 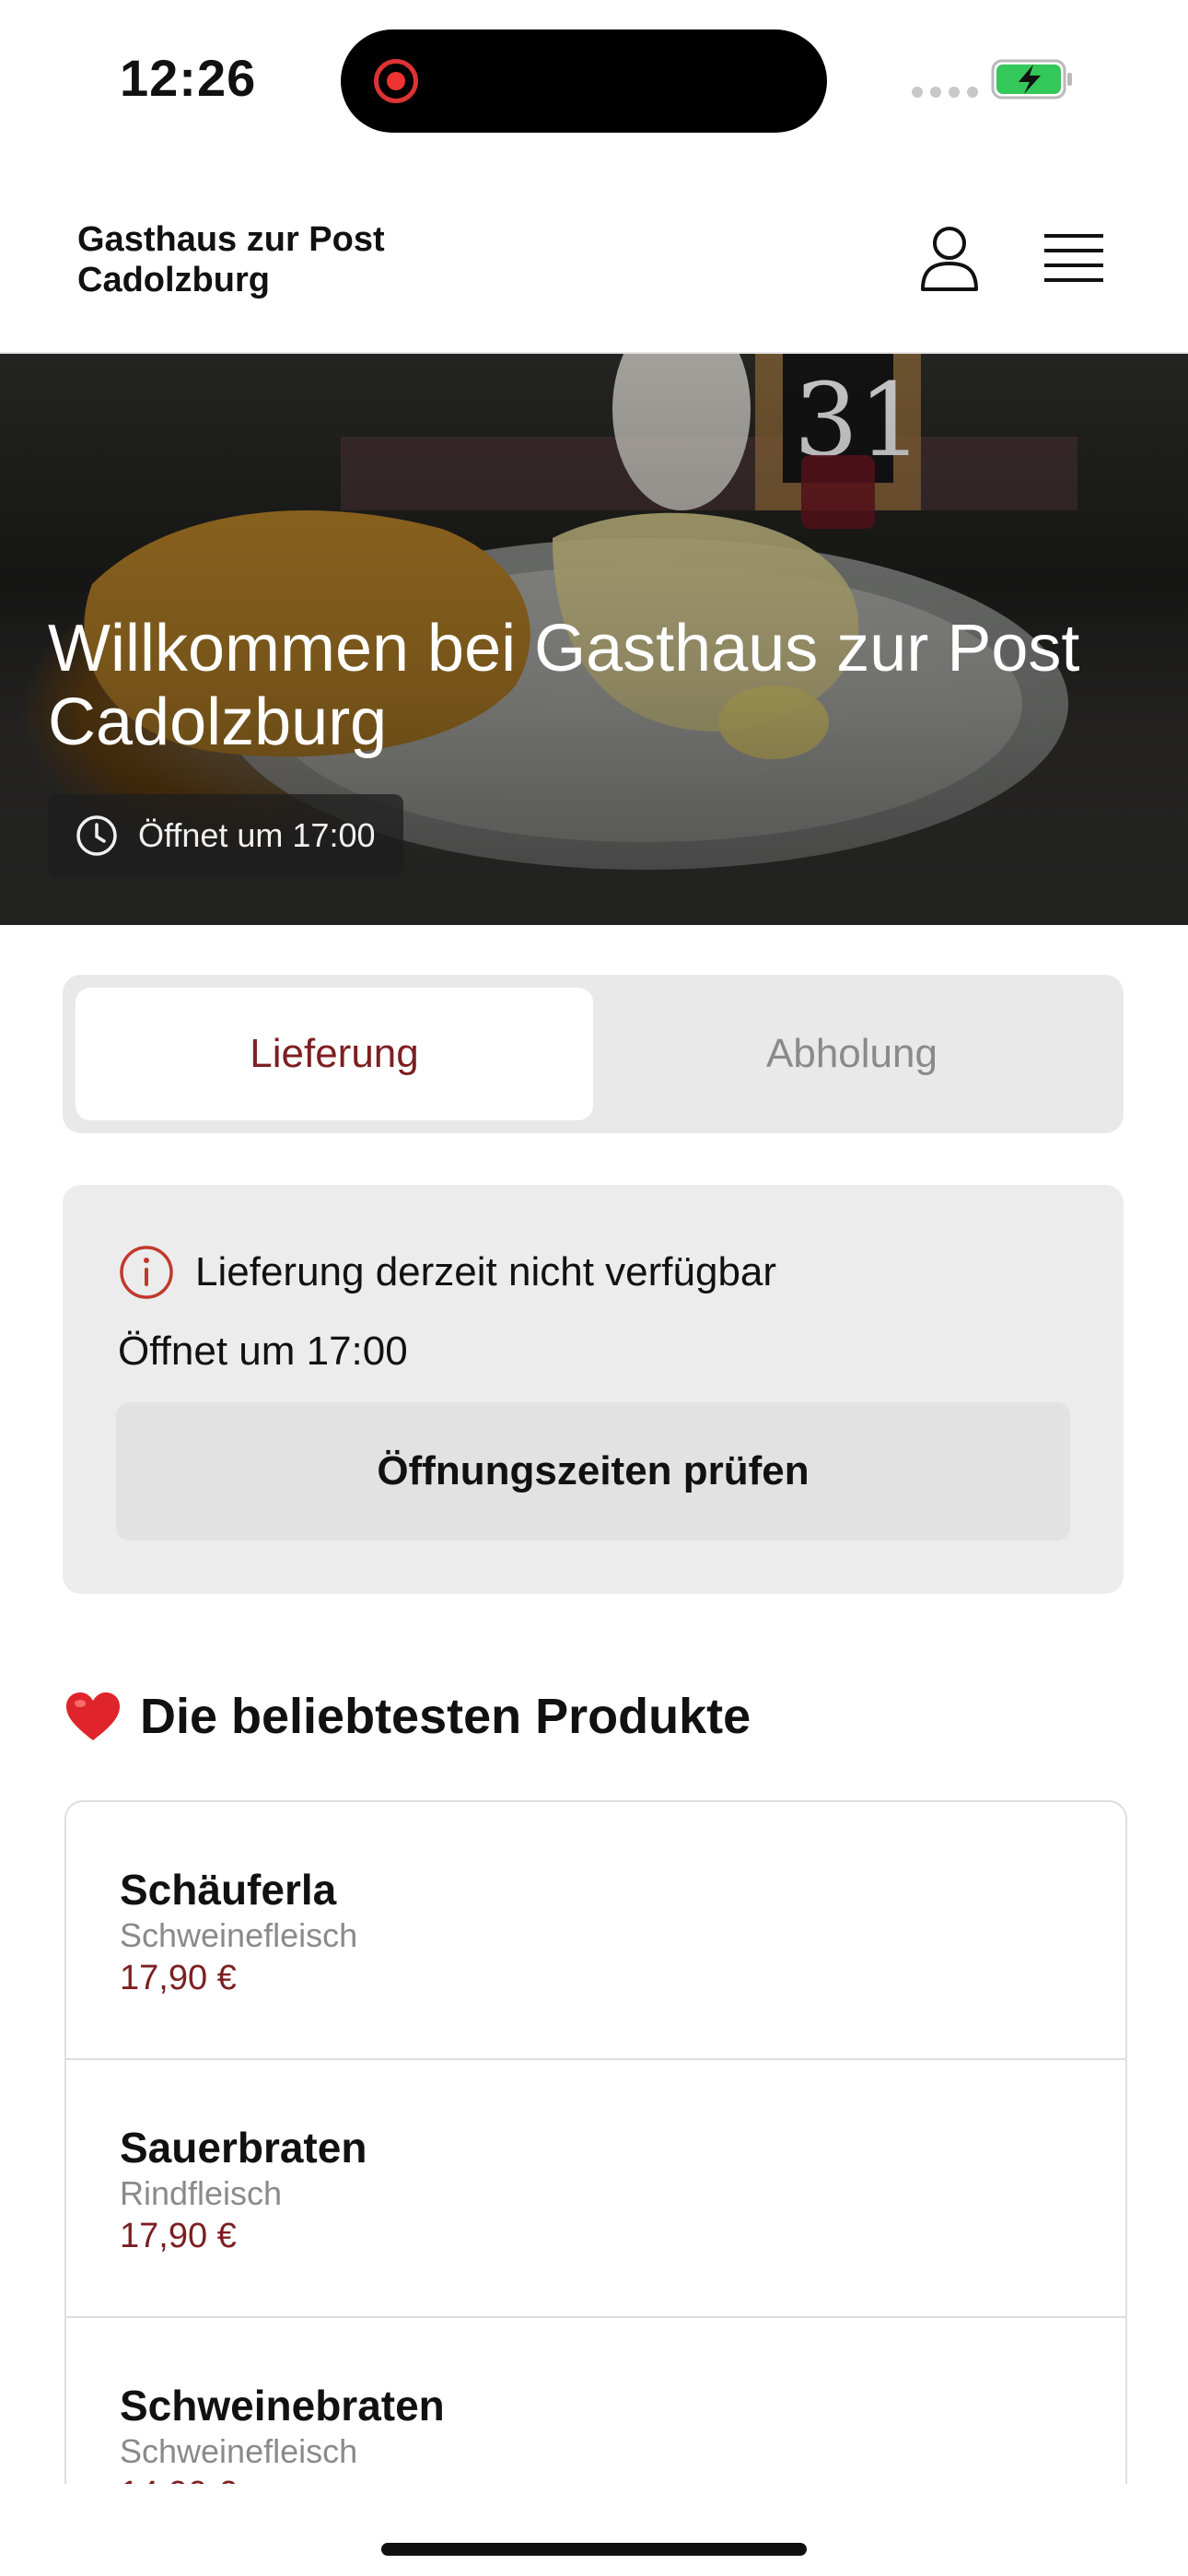 What do you see at coordinates (257, 835) in the screenshot?
I see `opening-status-text: Öffnet um 17:00` at bounding box center [257, 835].